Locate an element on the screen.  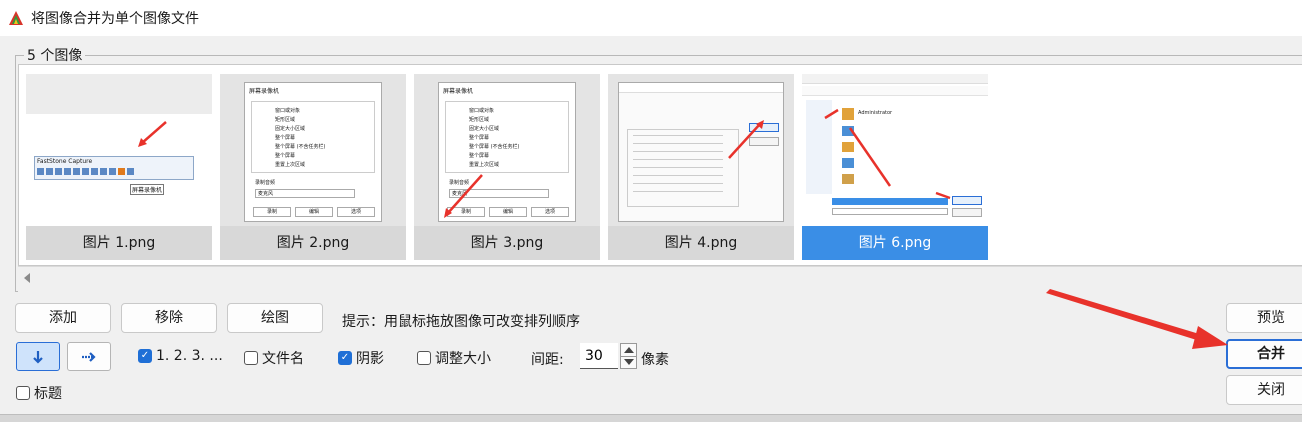
thumbnail-image: FastStone Capture 屏幕录像机 is located at coordinates (119, 150).